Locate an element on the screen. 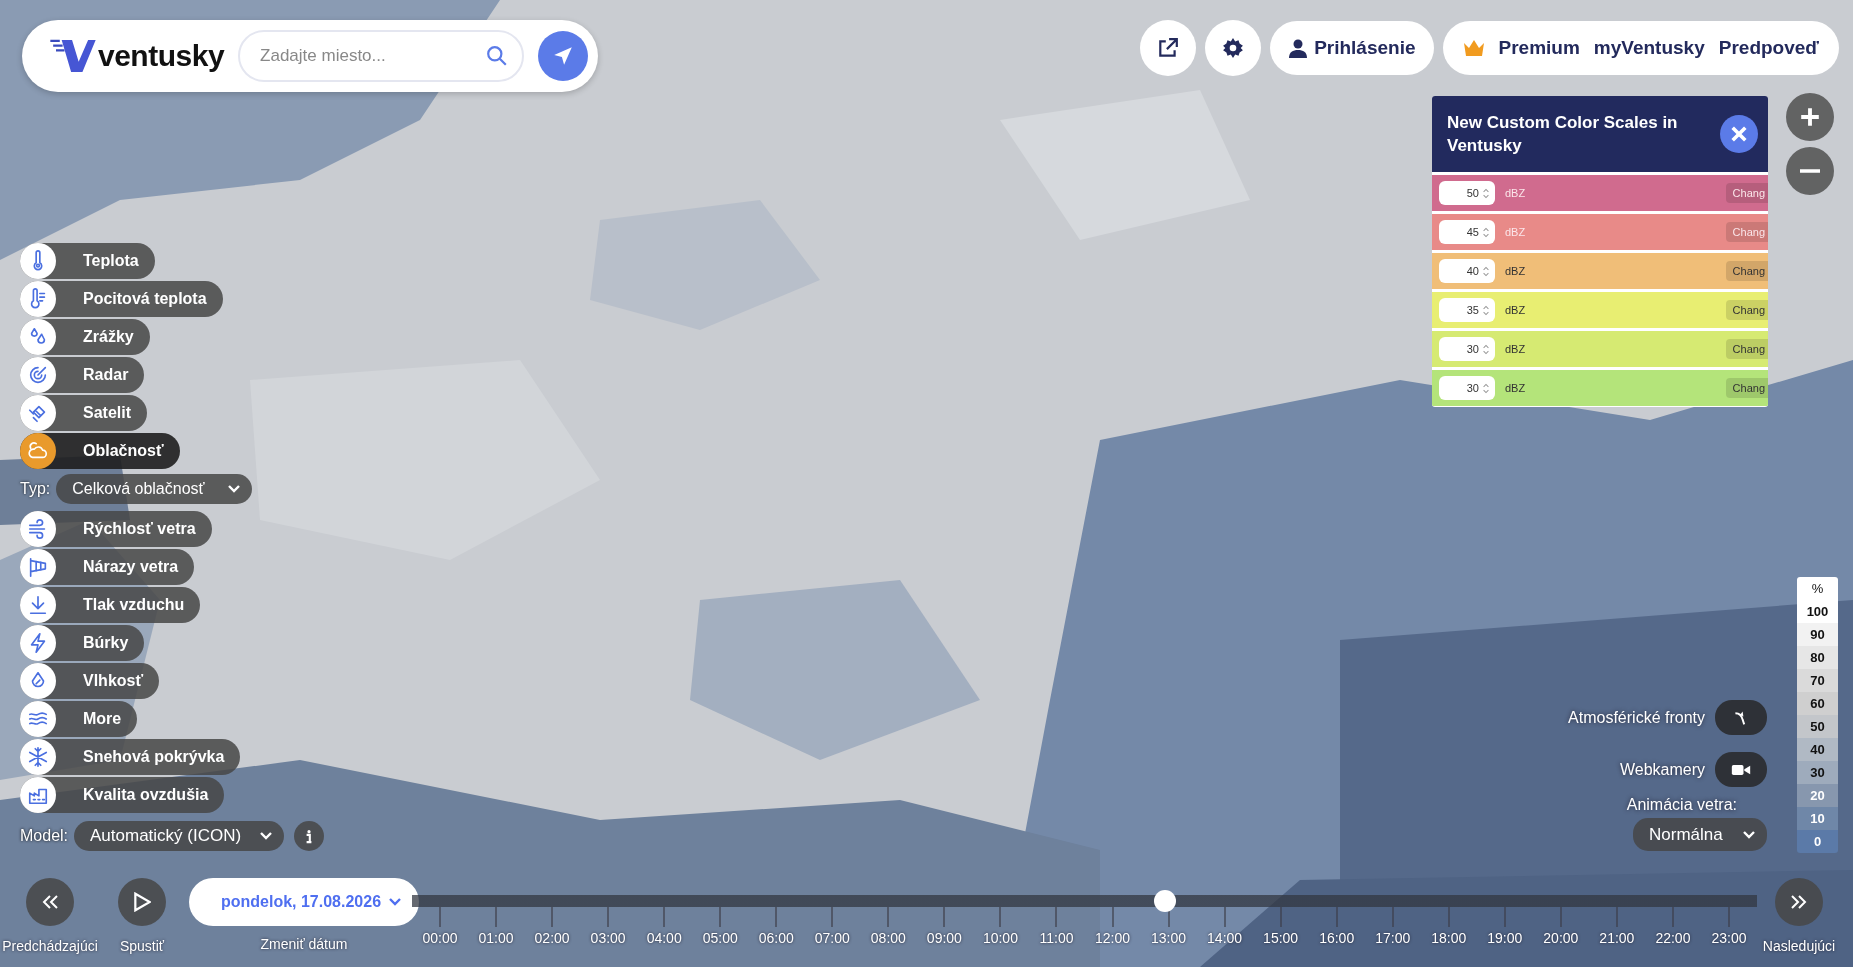  legend-step: 80 is located at coordinates (1817, 657).